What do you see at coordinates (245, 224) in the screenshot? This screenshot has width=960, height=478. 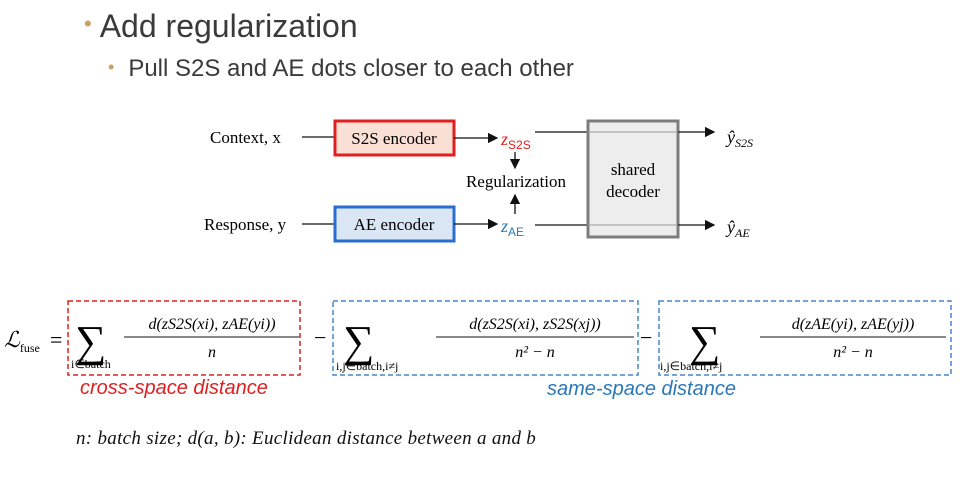 I see `response-label: Response, y` at bounding box center [245, 224].